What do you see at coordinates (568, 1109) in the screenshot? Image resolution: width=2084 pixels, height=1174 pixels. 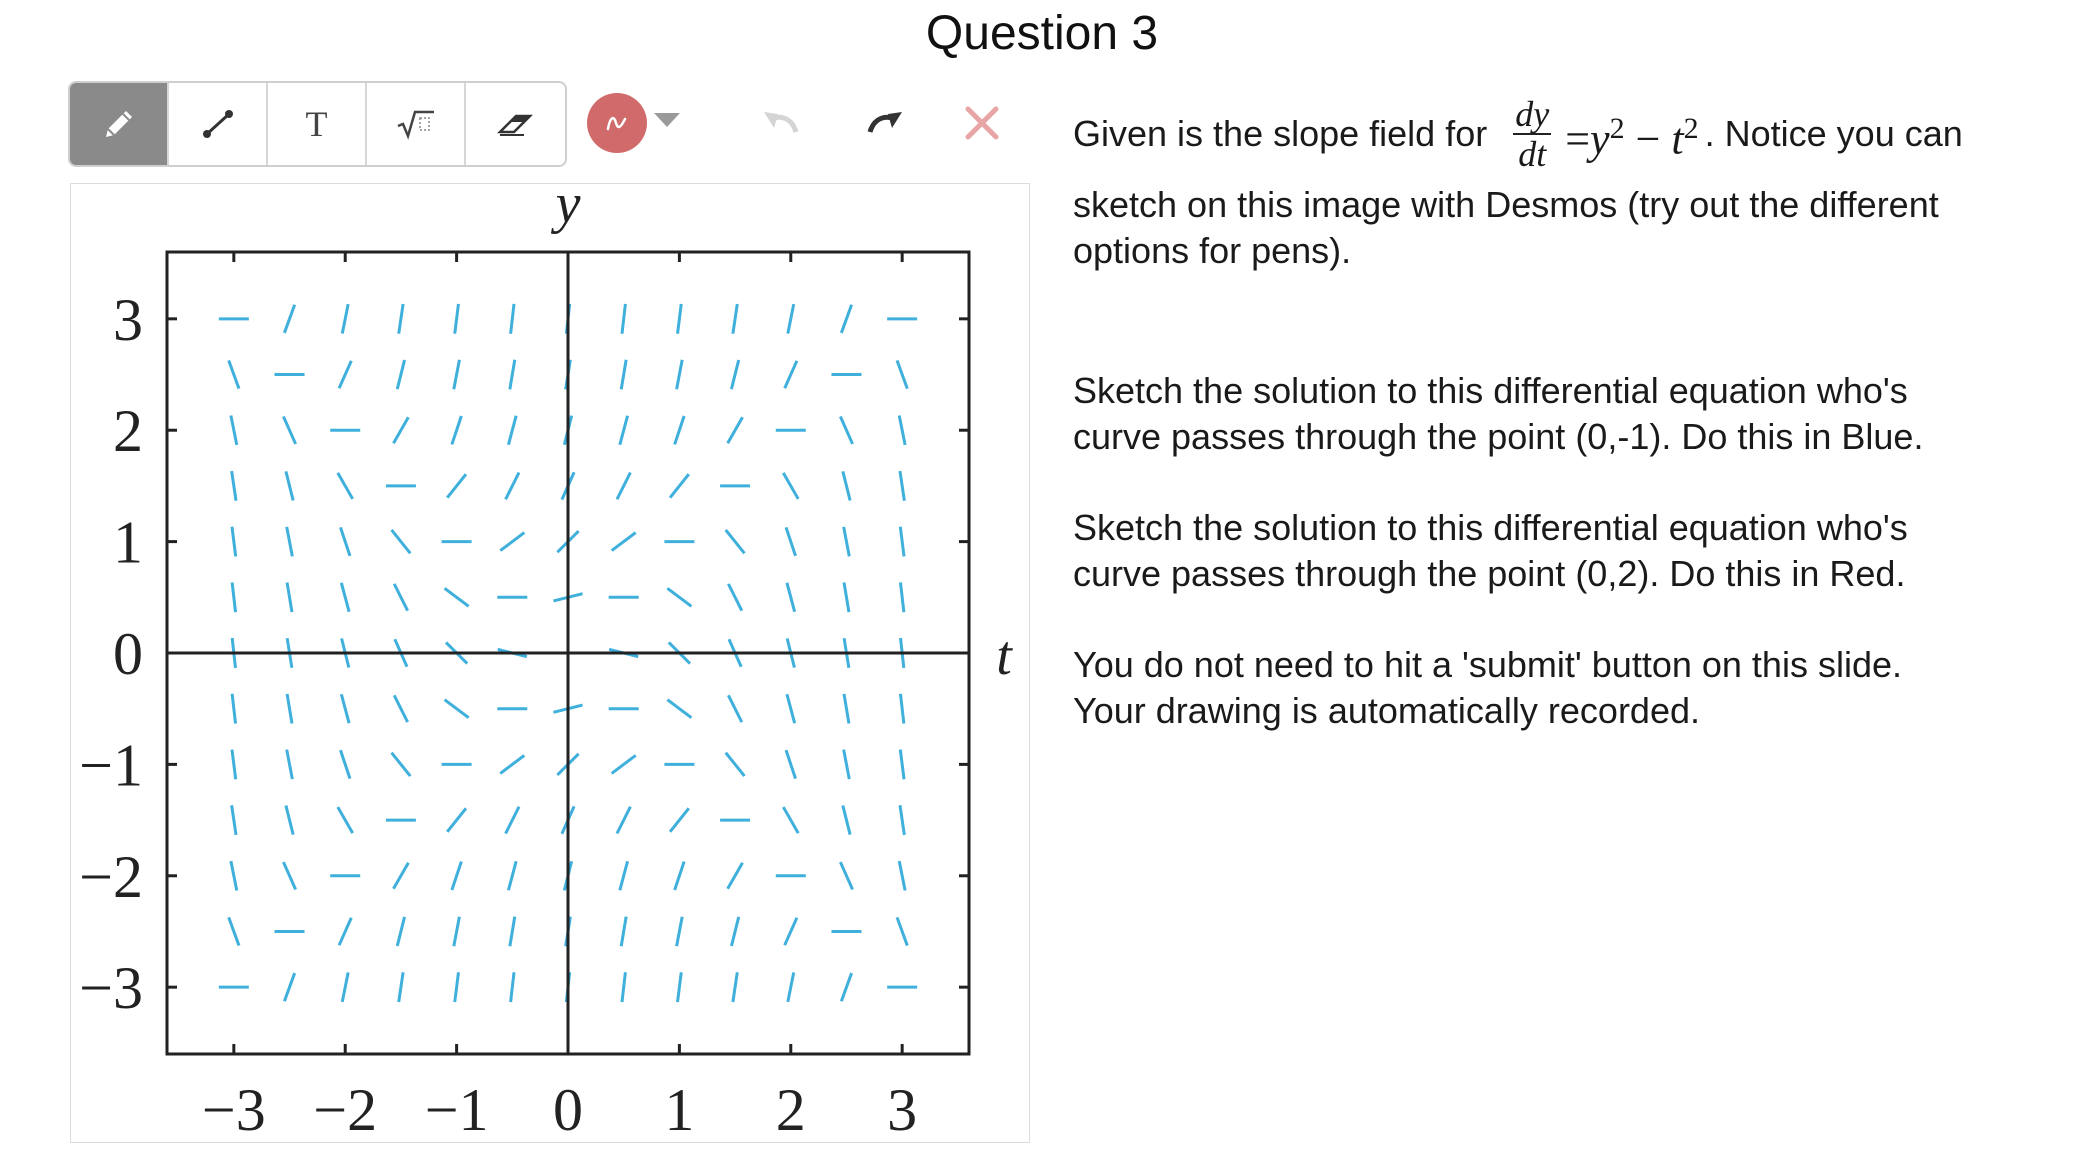 I see `x-tick-label: 0` at bounding box center [568, 1109].